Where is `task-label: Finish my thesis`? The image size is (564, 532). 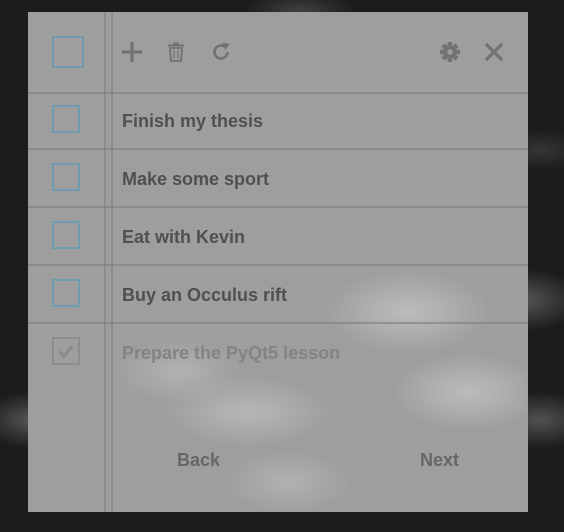
task-label: Finish my thesis is located at coordinates (193, 121).